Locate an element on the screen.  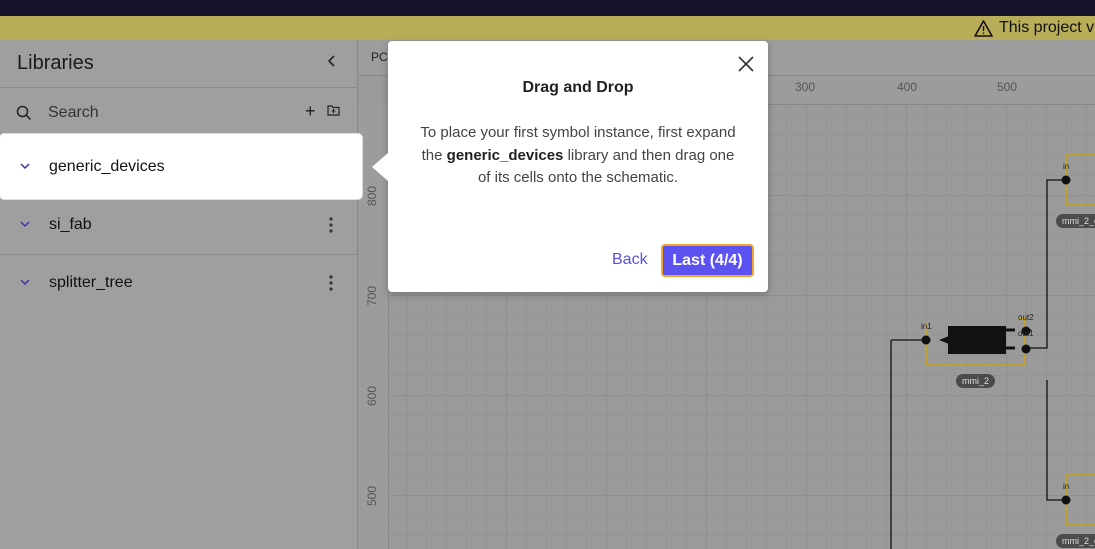
port-in1 is located at coordinates (926, 340).